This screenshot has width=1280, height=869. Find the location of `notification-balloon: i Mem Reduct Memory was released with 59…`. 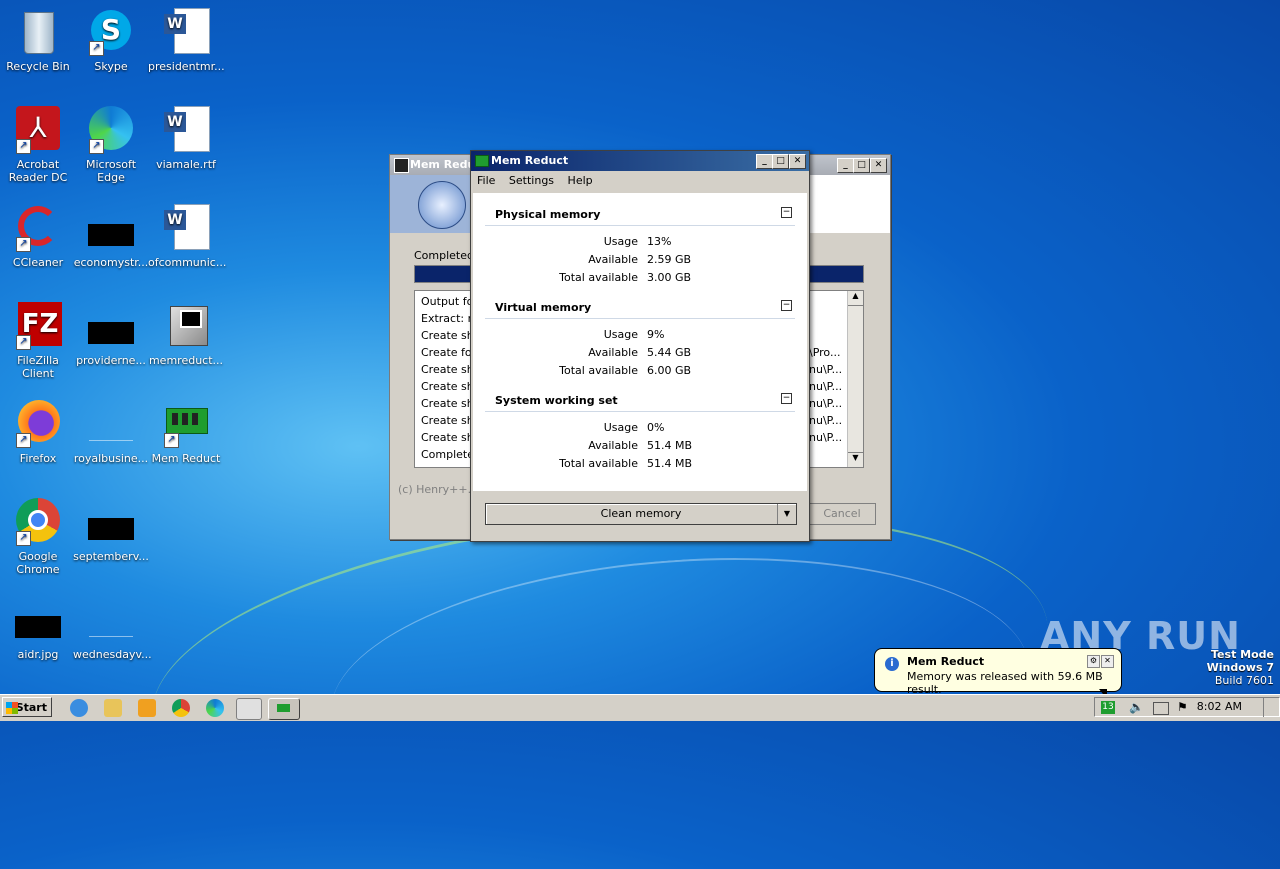

notification-balloon: i Mem Reduct Memory was released with 59… is located at coordinates (998, 673).